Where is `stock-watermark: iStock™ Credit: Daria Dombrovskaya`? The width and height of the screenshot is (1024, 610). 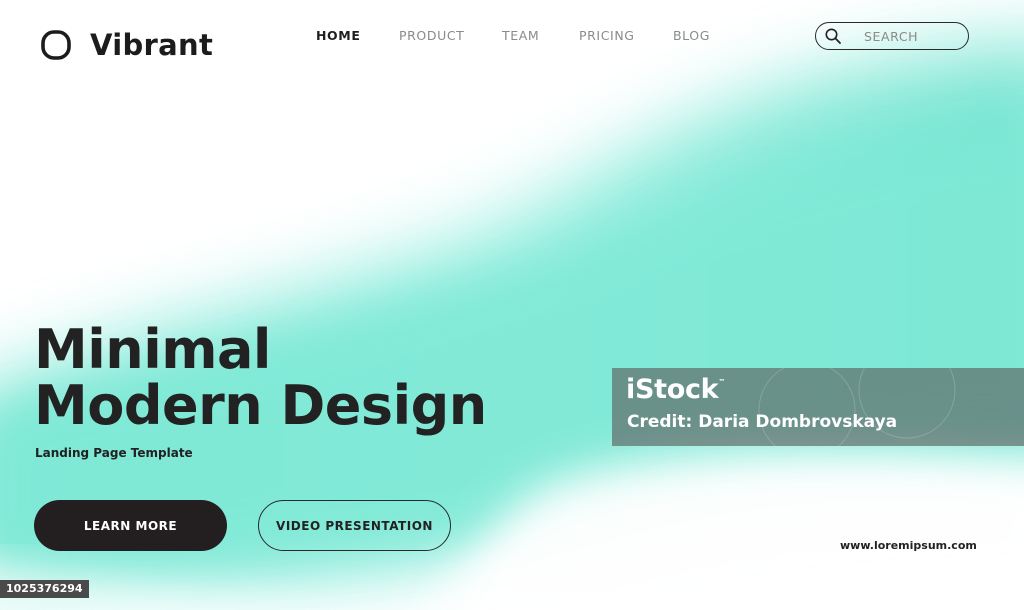
stock-watermark: iStock™ Credit: Daria Dombrovskaya is located at coordinates (818, 407).